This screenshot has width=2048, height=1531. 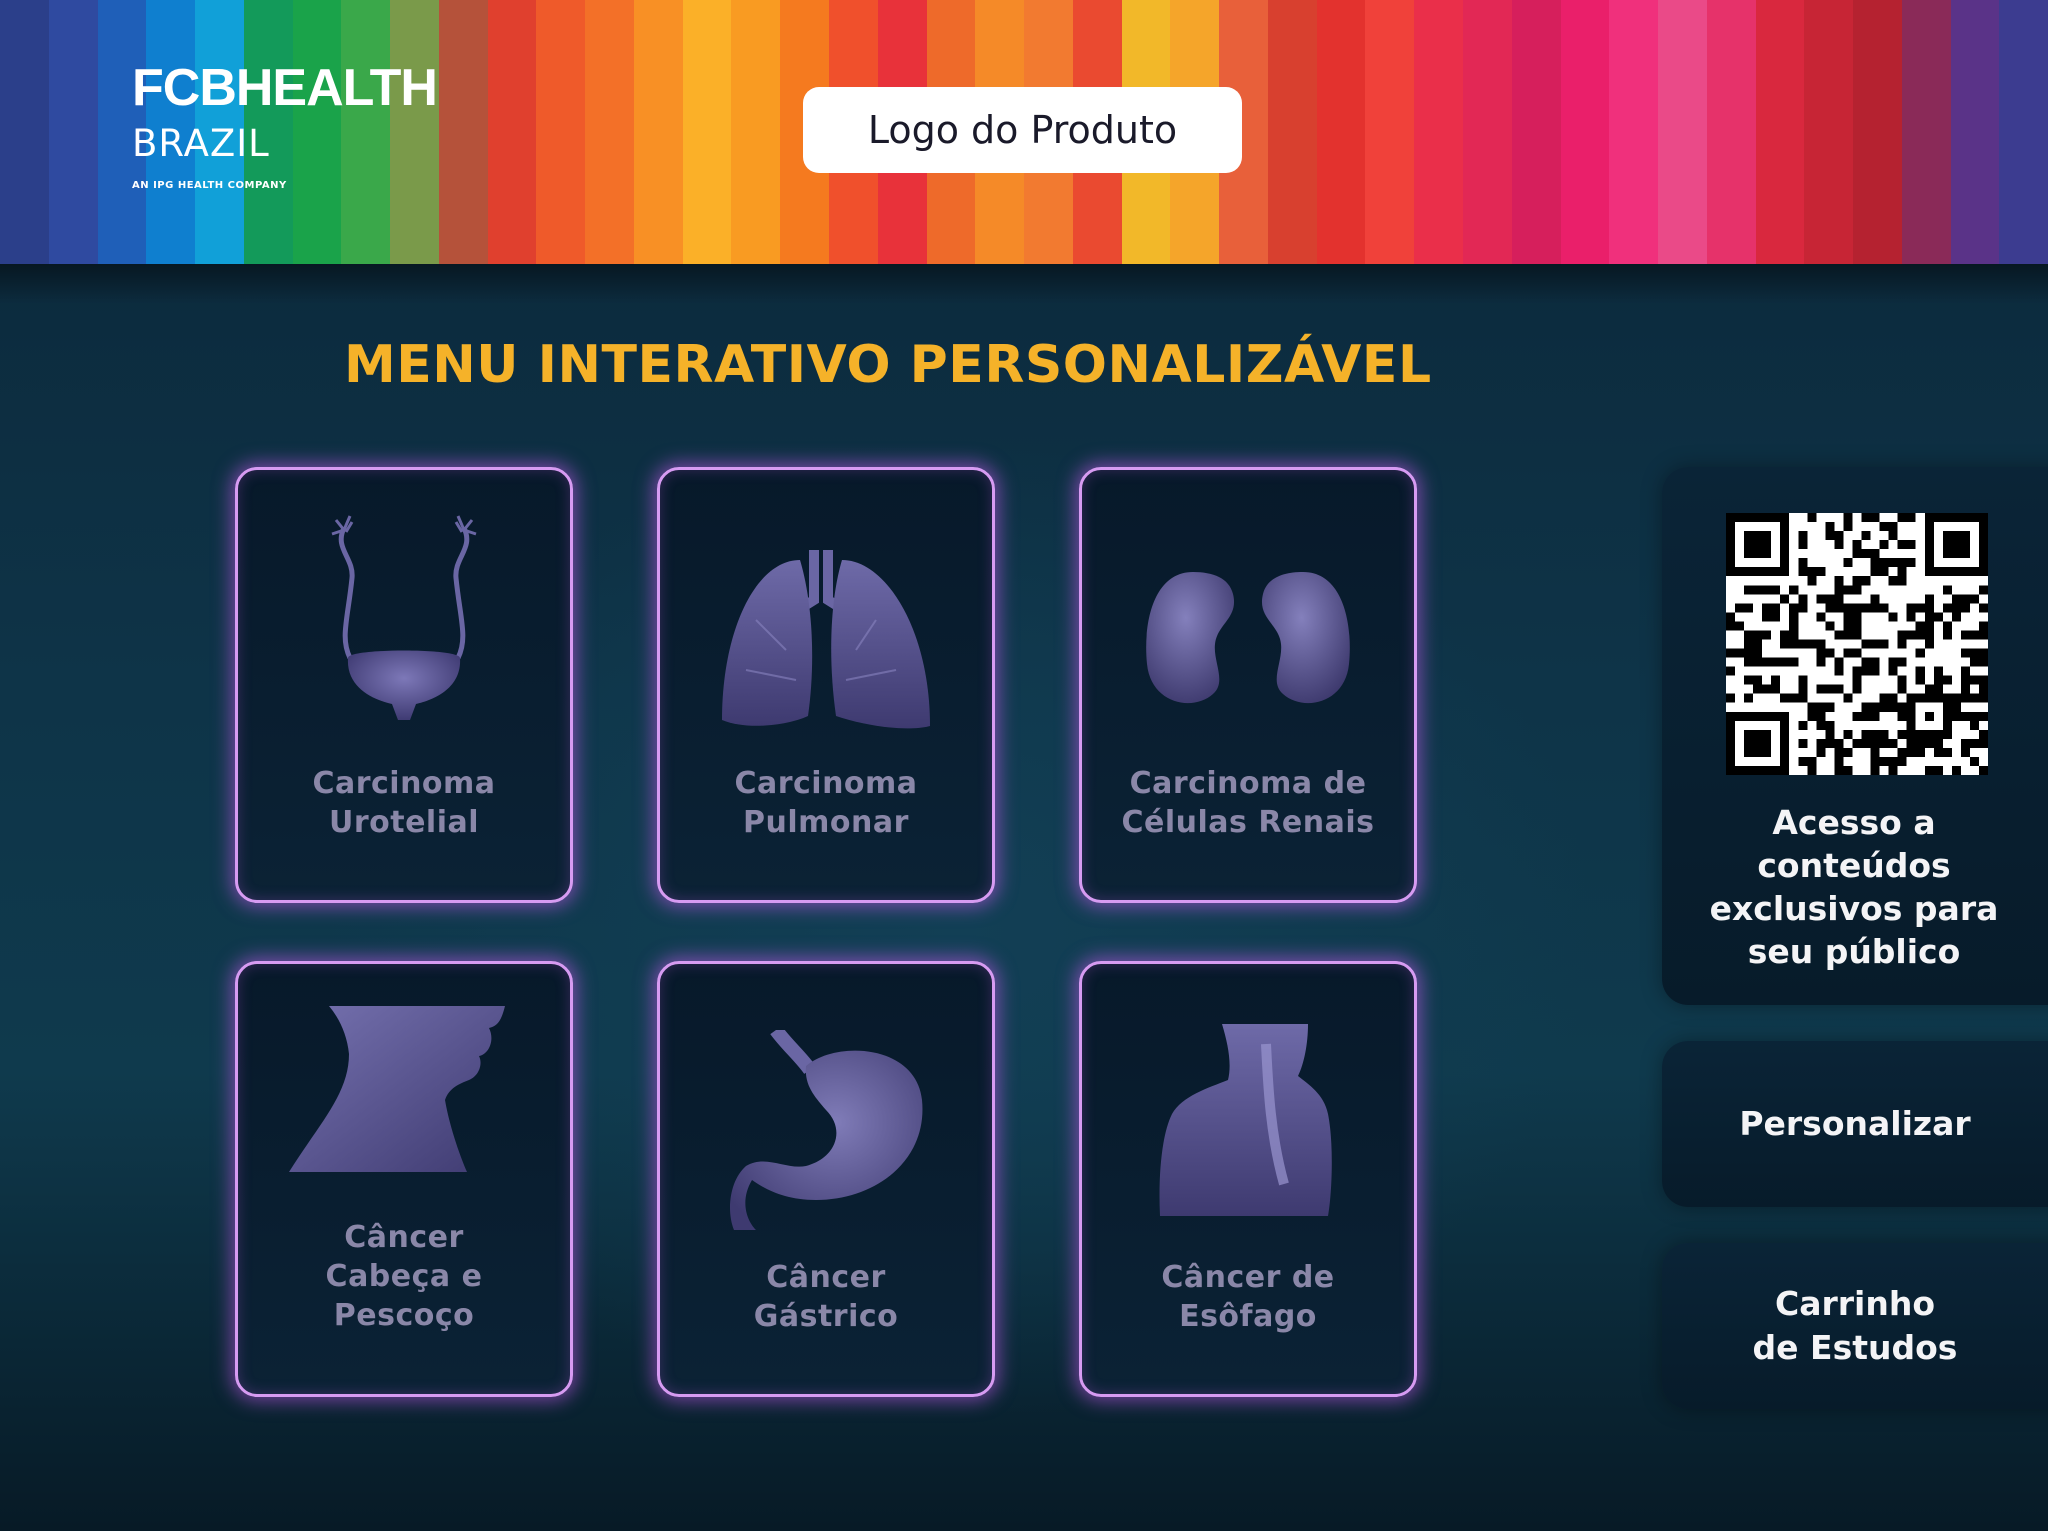 What do you see at coordinates (826, 1297) in the screenshot?
I see `card-label: Câncer Gástrico` at bounding box center [826, 1297].